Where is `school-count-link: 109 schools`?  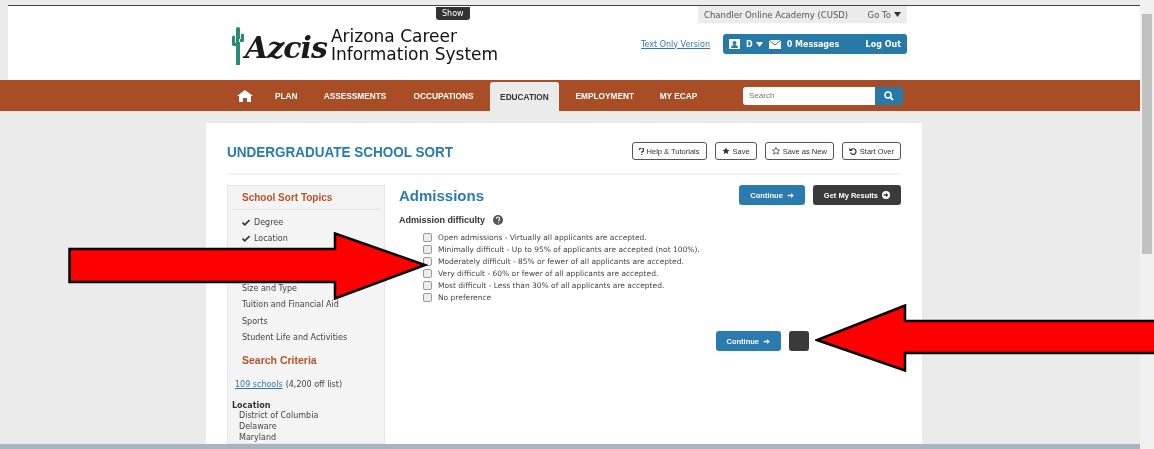
school-count-link: 109 schools is located at coordinates (259, 385).